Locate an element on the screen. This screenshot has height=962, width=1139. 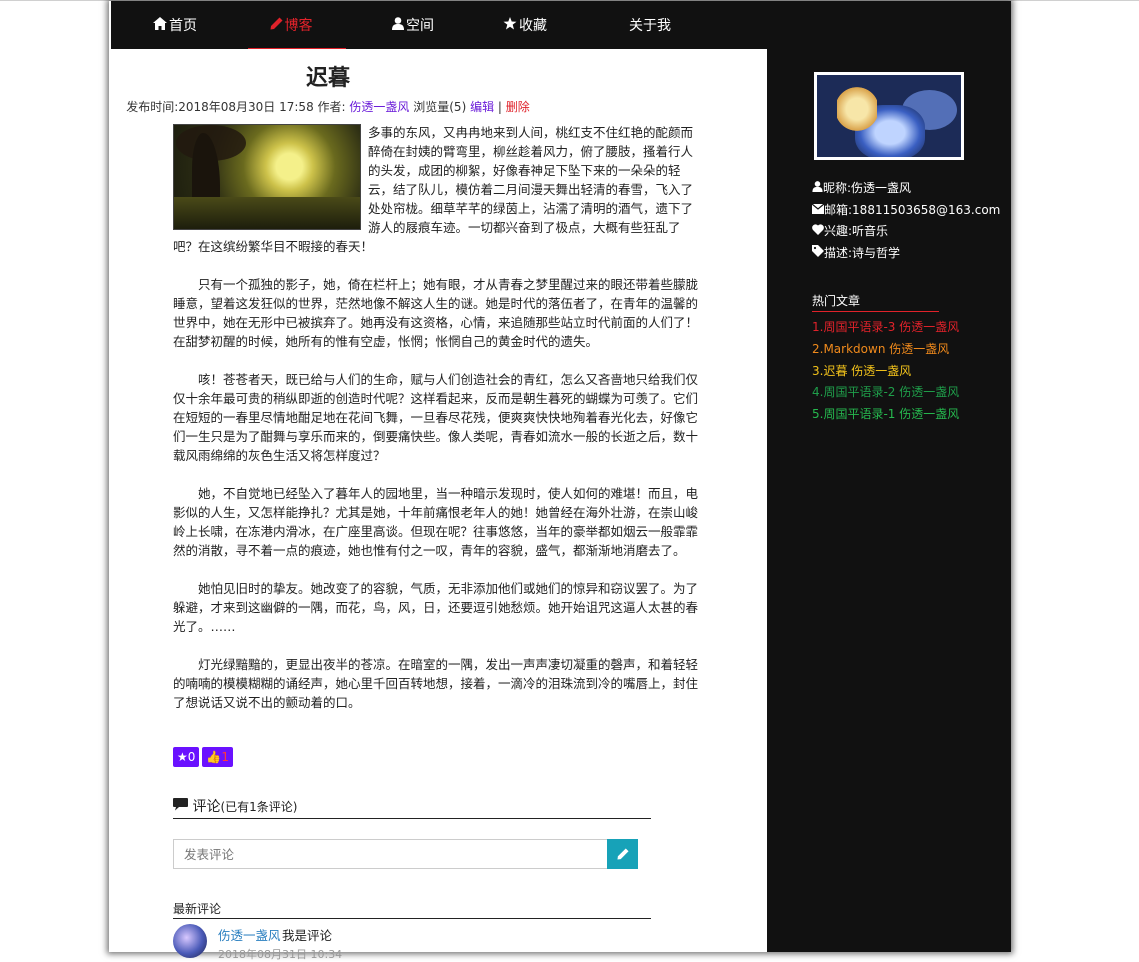
profile-nickname: 昵称:伤透一盏风 is located at coordinates (861, 187).